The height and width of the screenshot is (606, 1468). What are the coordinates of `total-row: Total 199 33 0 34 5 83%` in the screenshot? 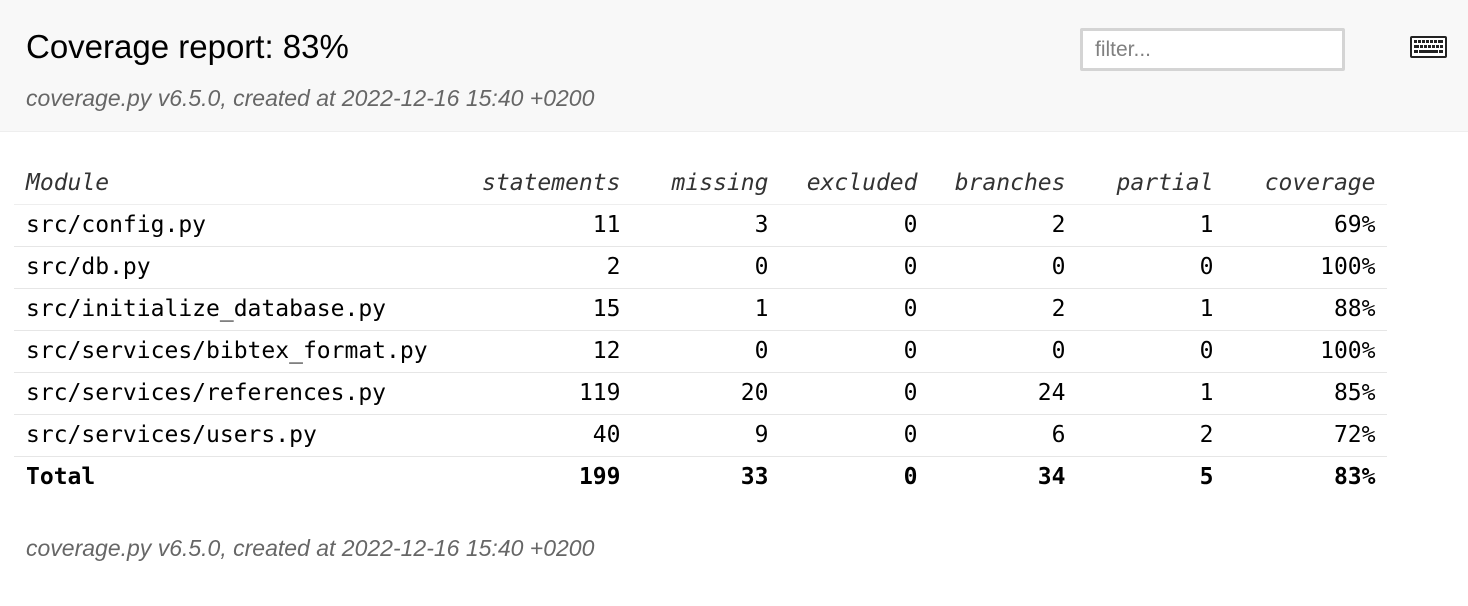 It's located at (700, 477).